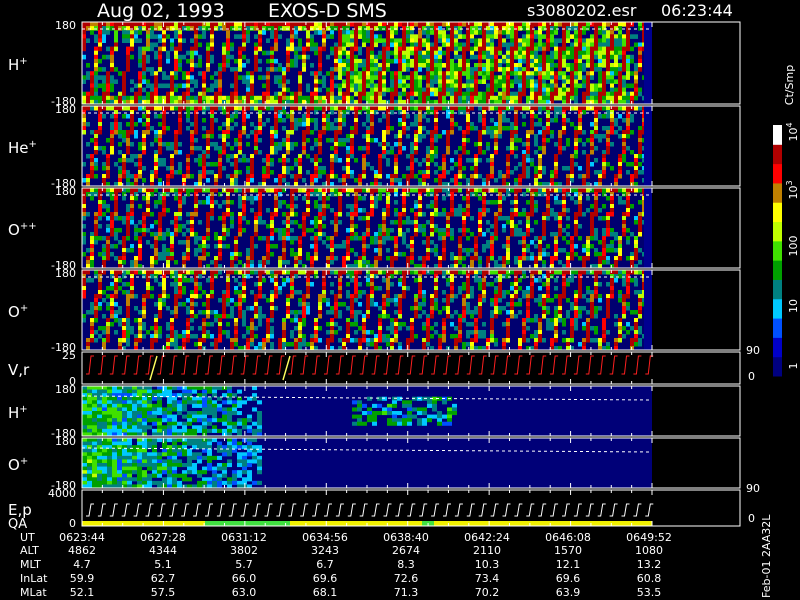  What do you see at coordinates (374, 310) in the screenshot?
I see `panel-3: 180-180O+` at bounding box center [374, 310].